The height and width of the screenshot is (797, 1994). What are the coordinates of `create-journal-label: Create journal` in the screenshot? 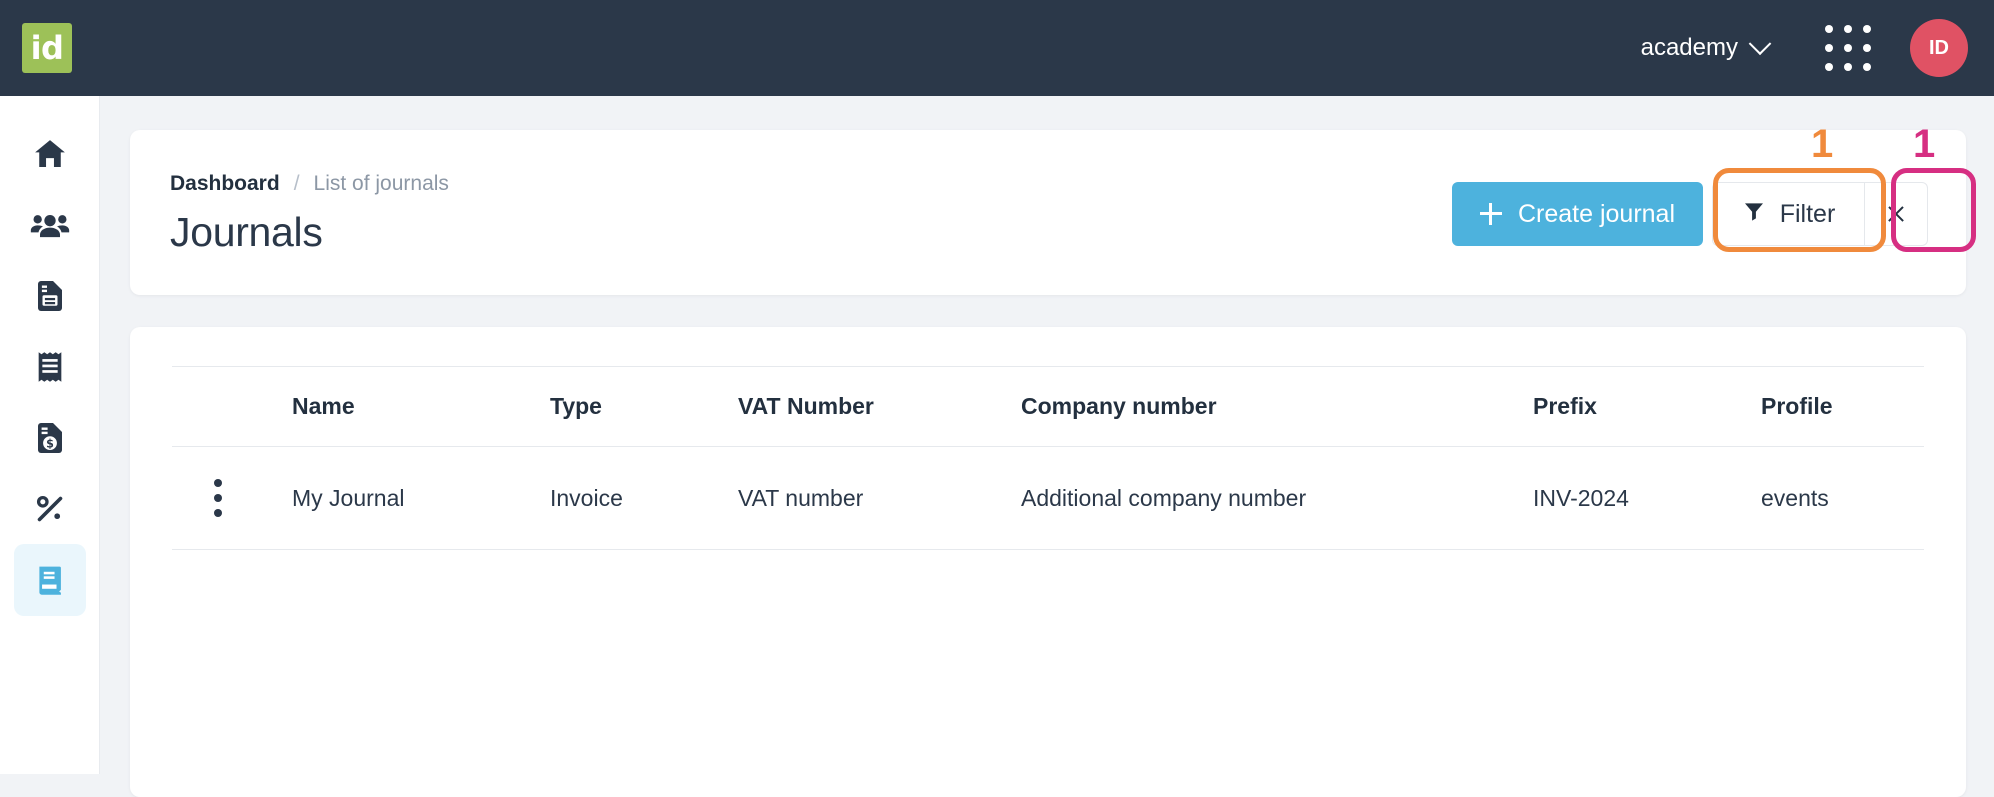 It's located at (1596, 213).